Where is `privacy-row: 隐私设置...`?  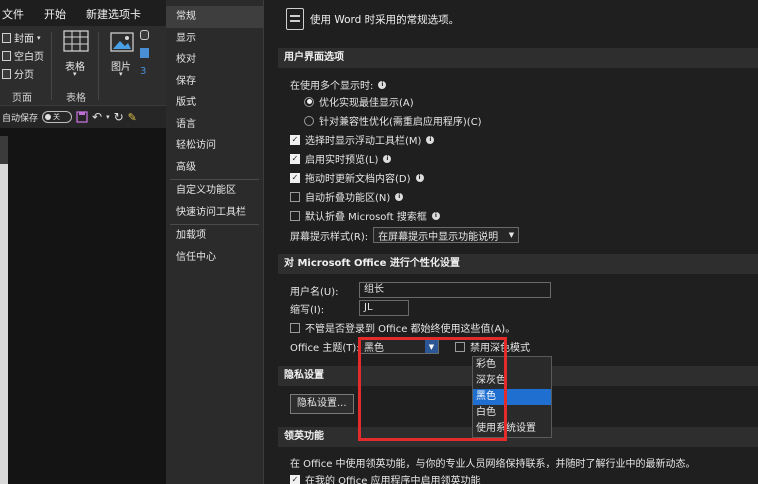 privacy-row: 隐私设置... is located at coordinates (322, 404).